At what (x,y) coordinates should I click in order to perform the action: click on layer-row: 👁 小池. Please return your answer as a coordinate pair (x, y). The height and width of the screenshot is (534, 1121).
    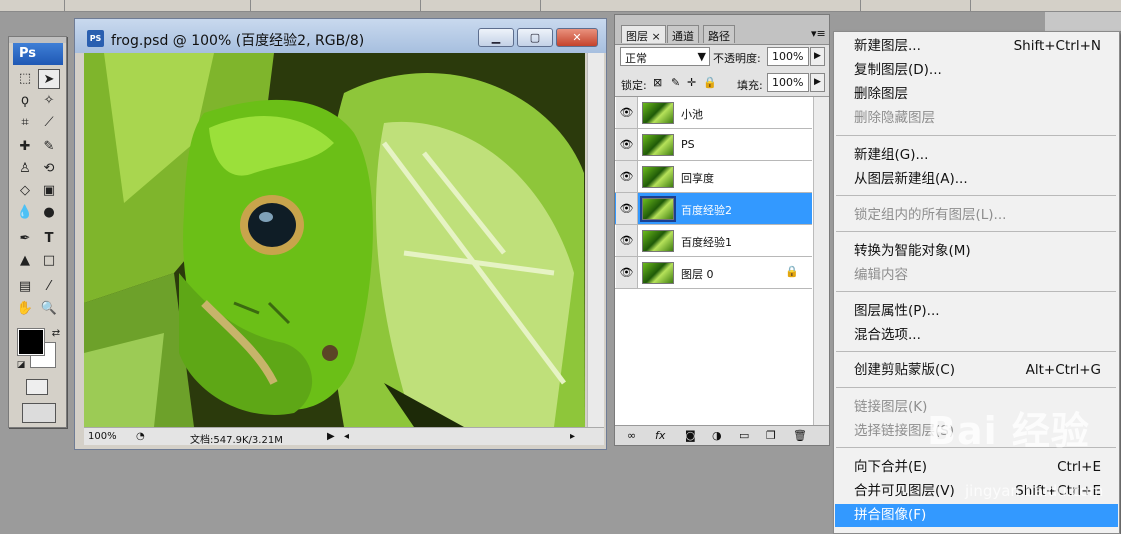
    Looking at the image, I should click on (713, 113).